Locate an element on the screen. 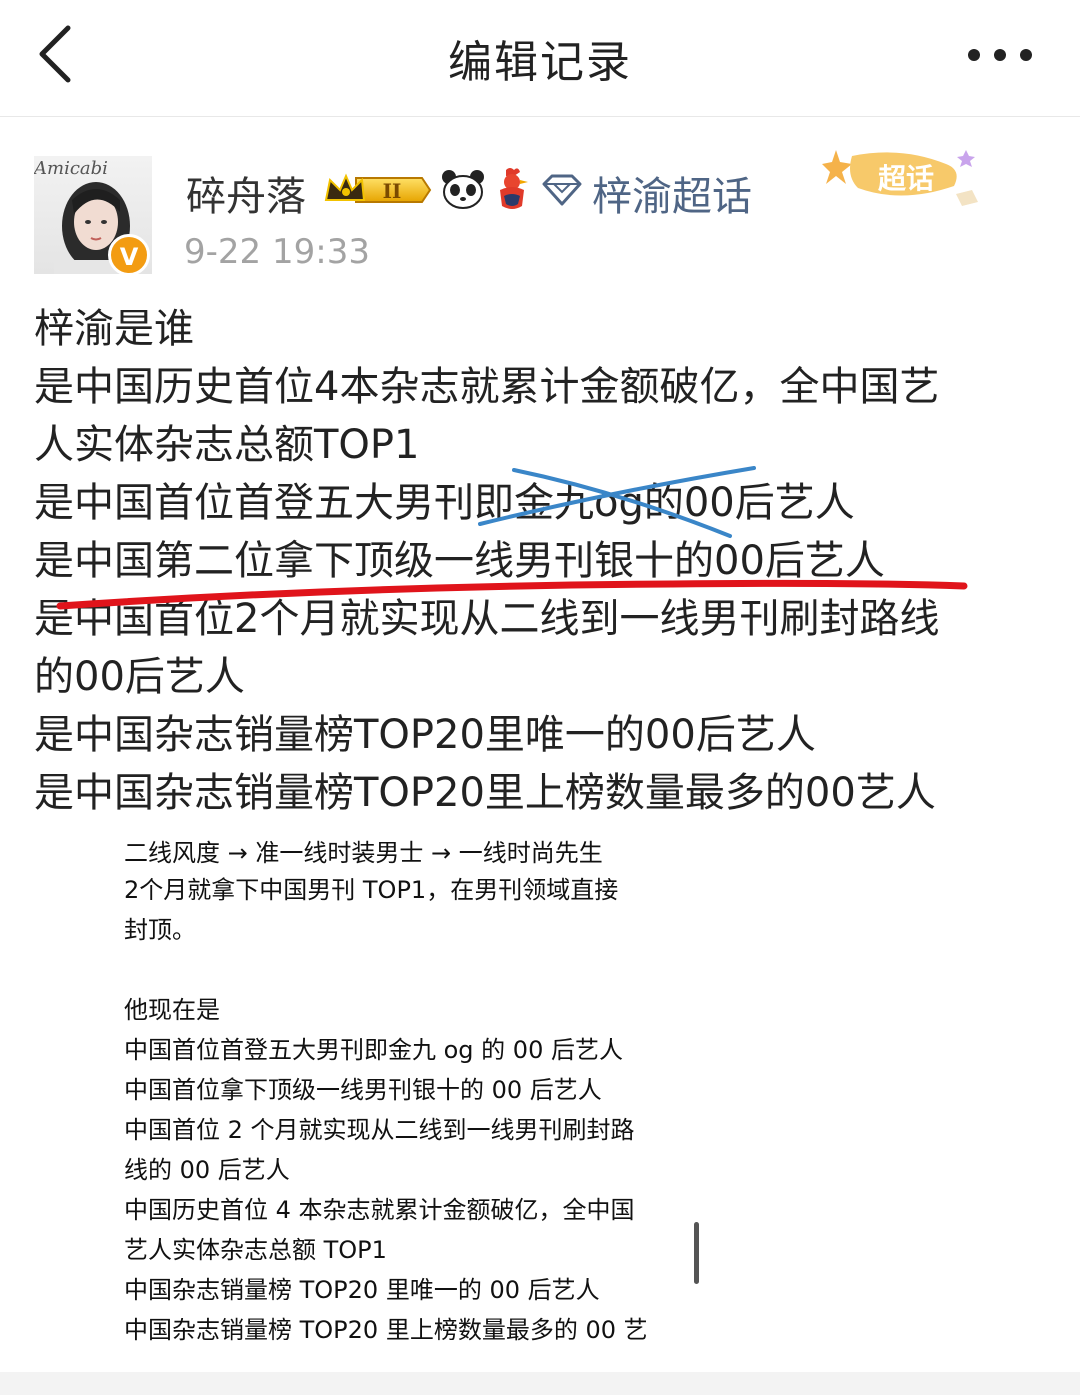 The image size is (1080, 1395). page-title: 编辑记录 is located at coordinates (540, 62).